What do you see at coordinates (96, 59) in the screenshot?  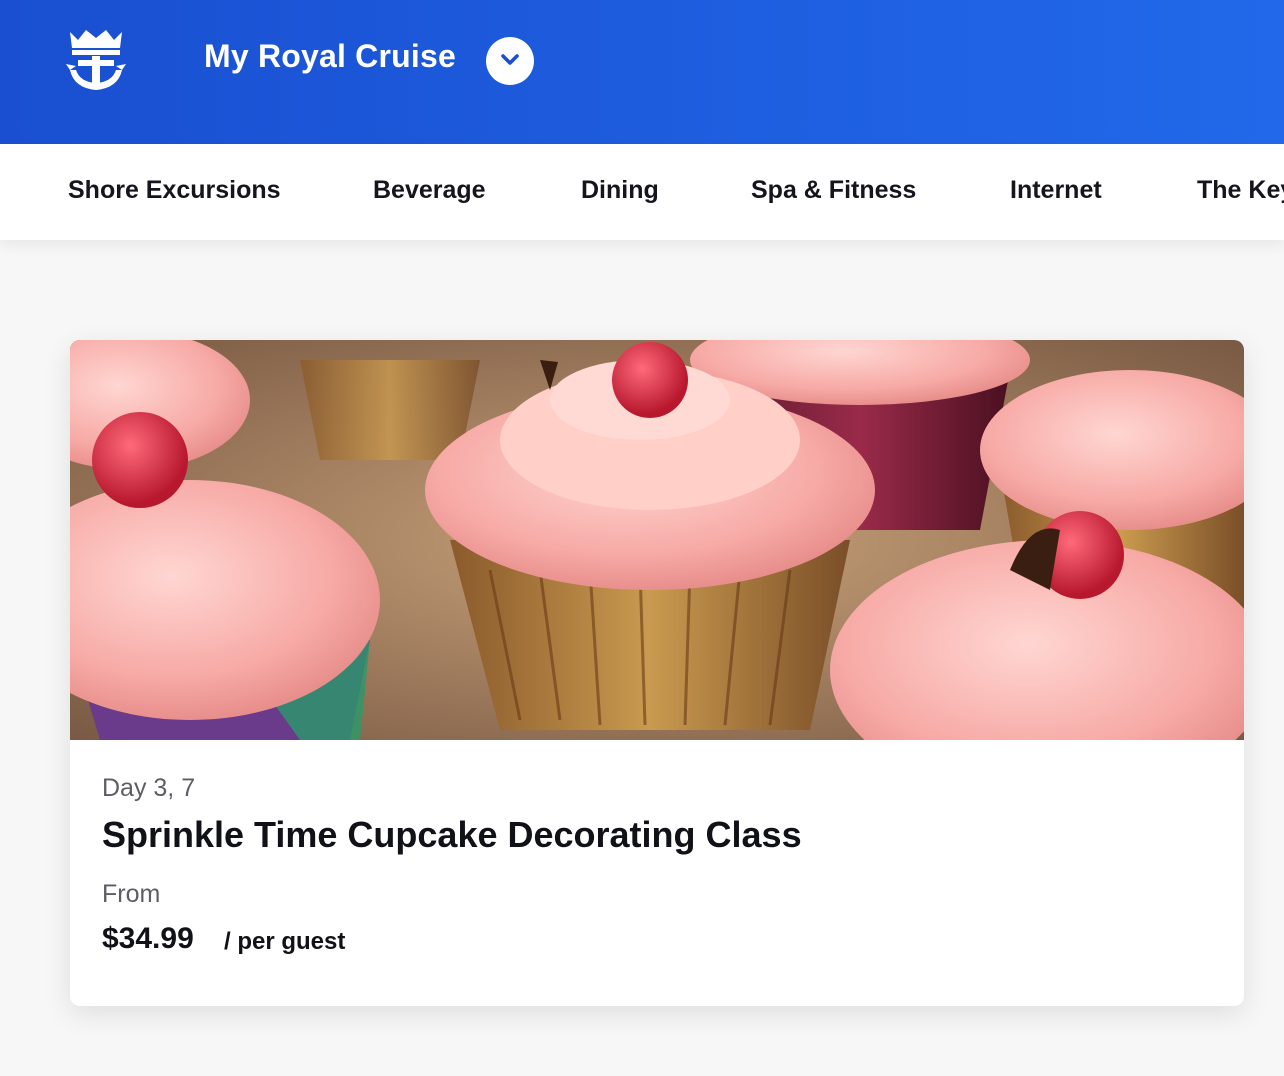 I see `crown-anchor-logo-icon` at bounding box center [96, 59].